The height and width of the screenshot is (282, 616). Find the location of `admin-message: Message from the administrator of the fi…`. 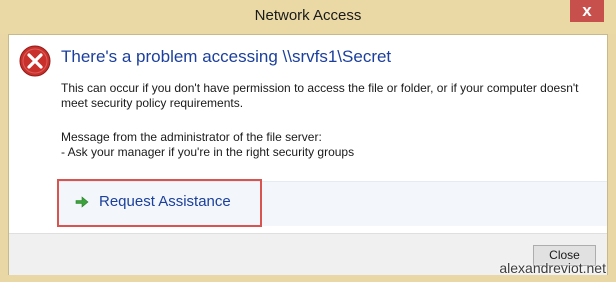

admin-message: Message from the administrator of the fi… is located at coordinates (328, 145).